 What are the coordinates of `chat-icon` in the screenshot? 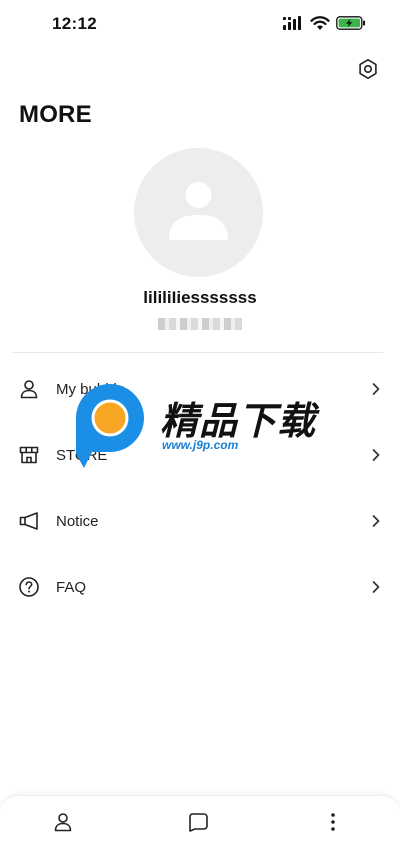 It's located at (198, 822).